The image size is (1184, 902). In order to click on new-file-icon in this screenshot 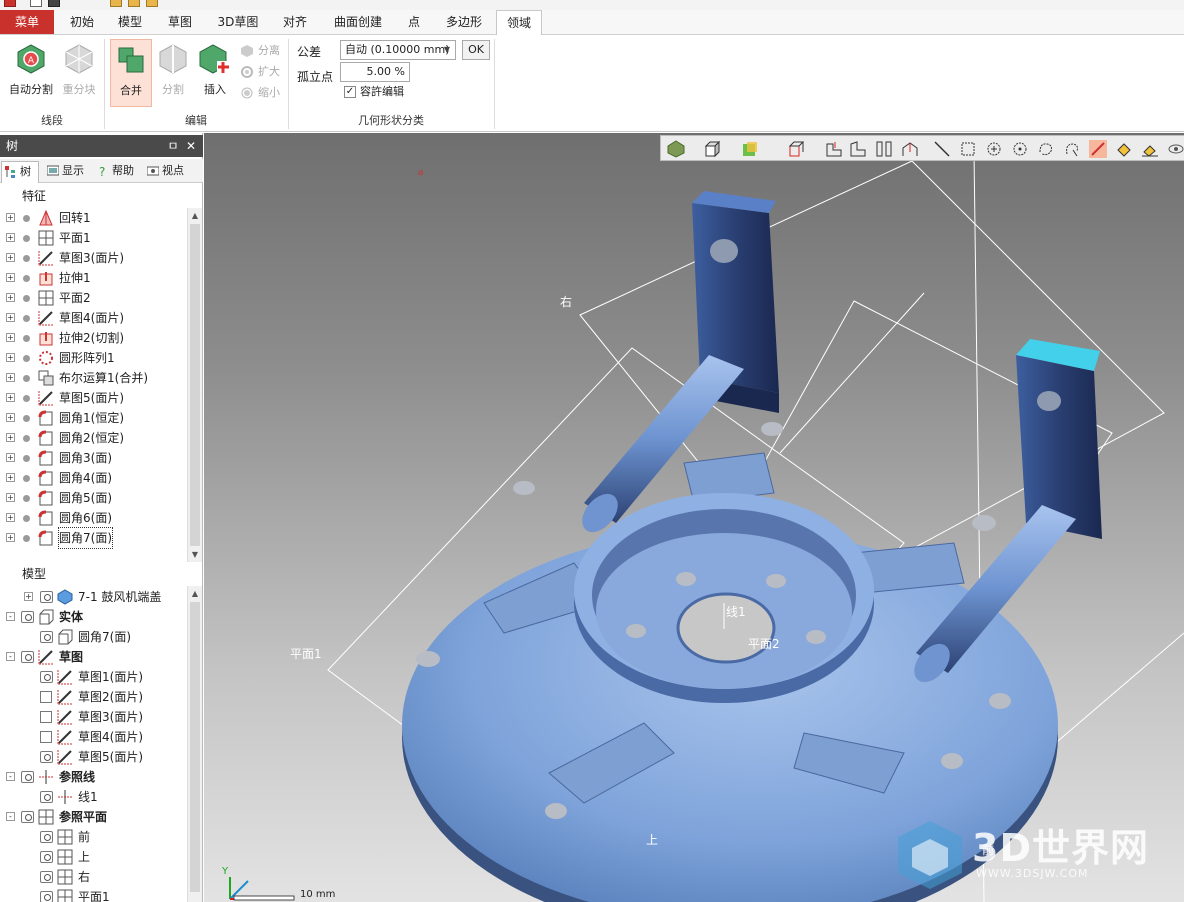, I will do `click(36, 3)`.